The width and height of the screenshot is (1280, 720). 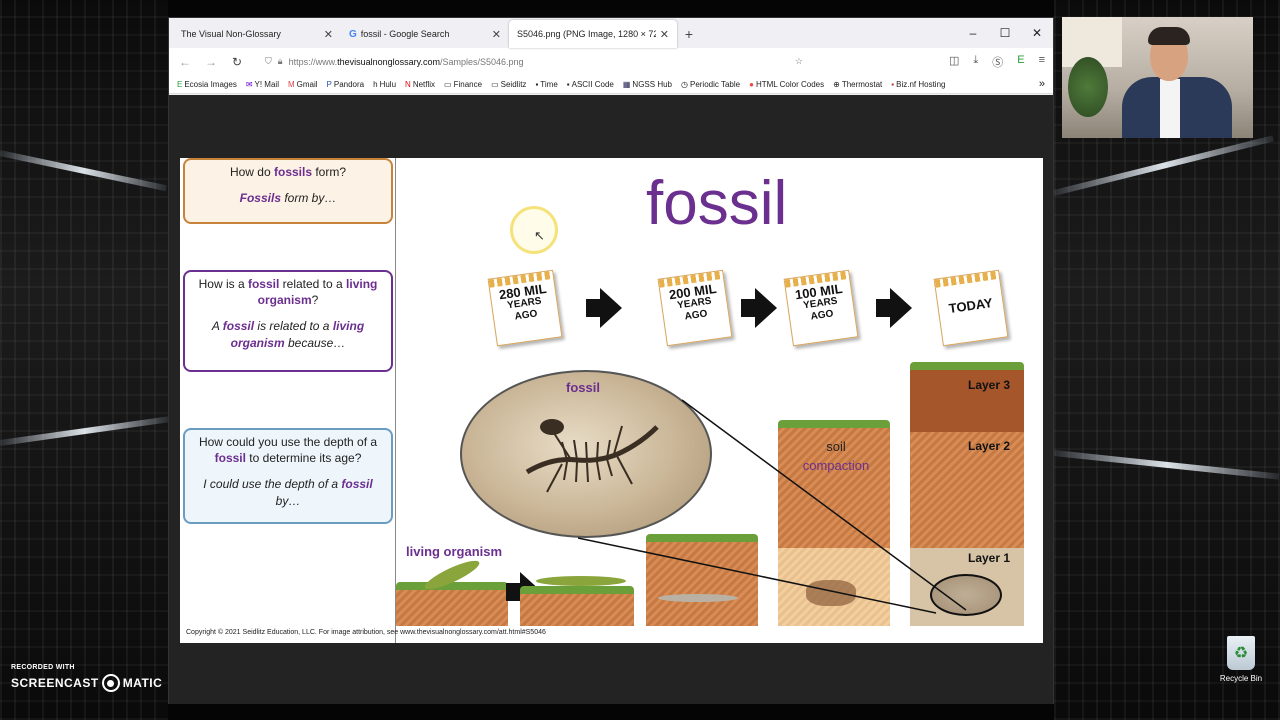 I want to click on bookmark-item: M Gmail, so click(x=303, y=84).